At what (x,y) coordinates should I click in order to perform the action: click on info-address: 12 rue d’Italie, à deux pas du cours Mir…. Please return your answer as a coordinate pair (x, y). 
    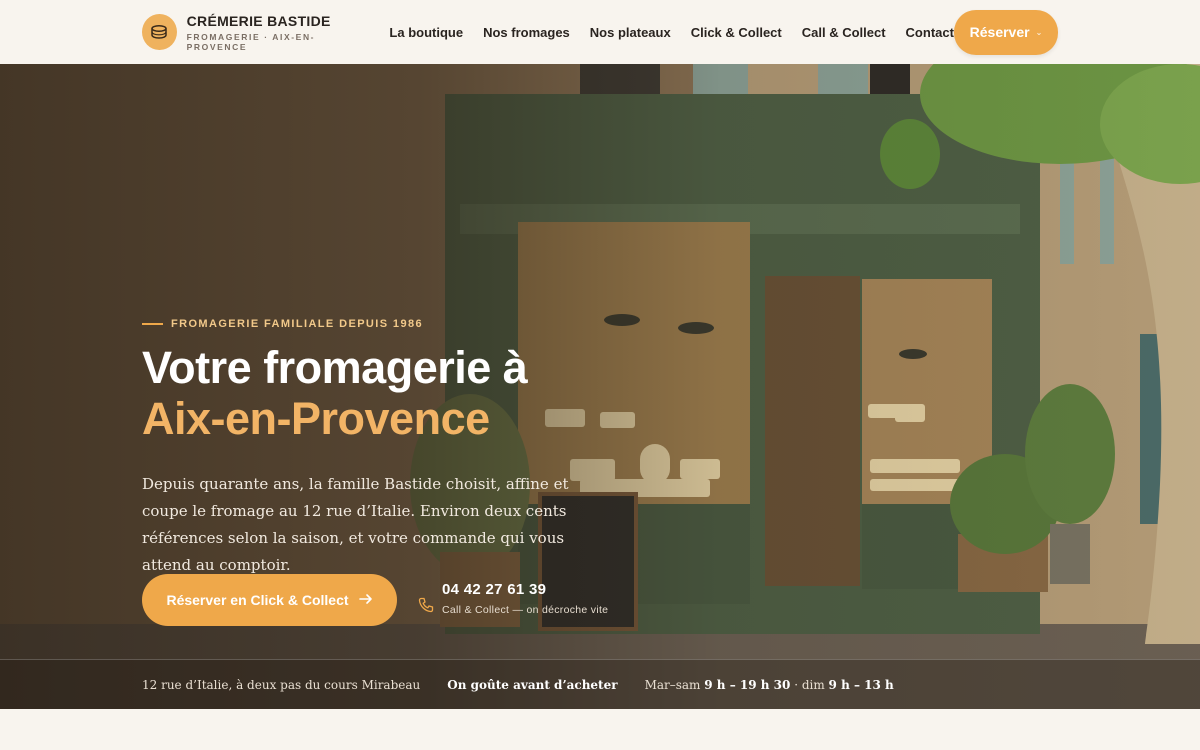
    Looking at the image, I should click on (281, 684).